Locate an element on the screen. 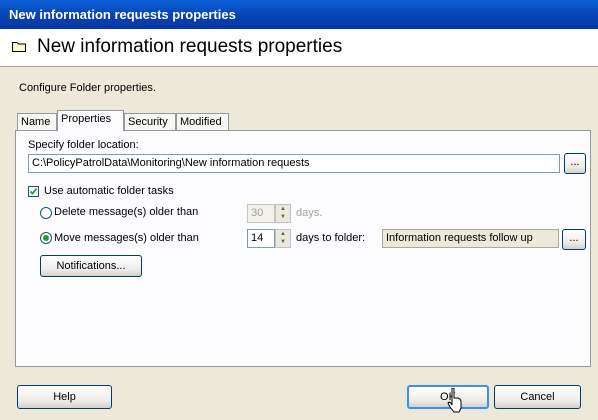 The width and height of the screenshot is (598, 420). tab-modified: Modified is located at coordinates (202, 121).